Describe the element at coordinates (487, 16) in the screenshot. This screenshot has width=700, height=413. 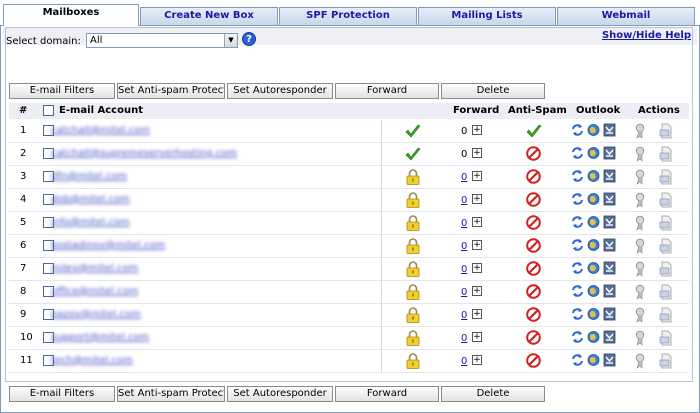
I see `tab-mailing-lists: Mailing Lists` at that location.